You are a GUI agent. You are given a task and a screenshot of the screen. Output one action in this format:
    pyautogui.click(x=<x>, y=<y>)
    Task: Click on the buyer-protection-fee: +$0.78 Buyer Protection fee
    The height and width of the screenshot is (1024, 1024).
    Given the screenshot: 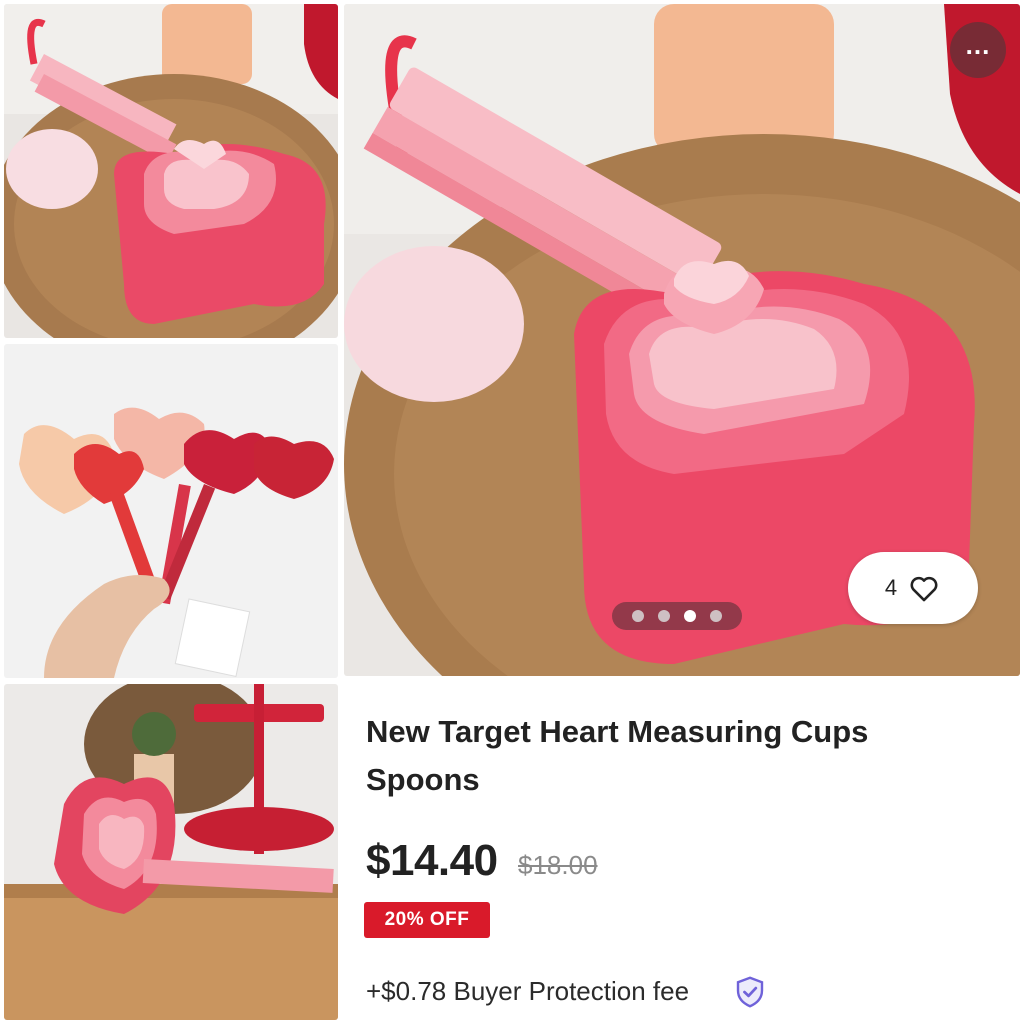 What is the action you would take?
    pyautogui.click(x=528, y=991)
    